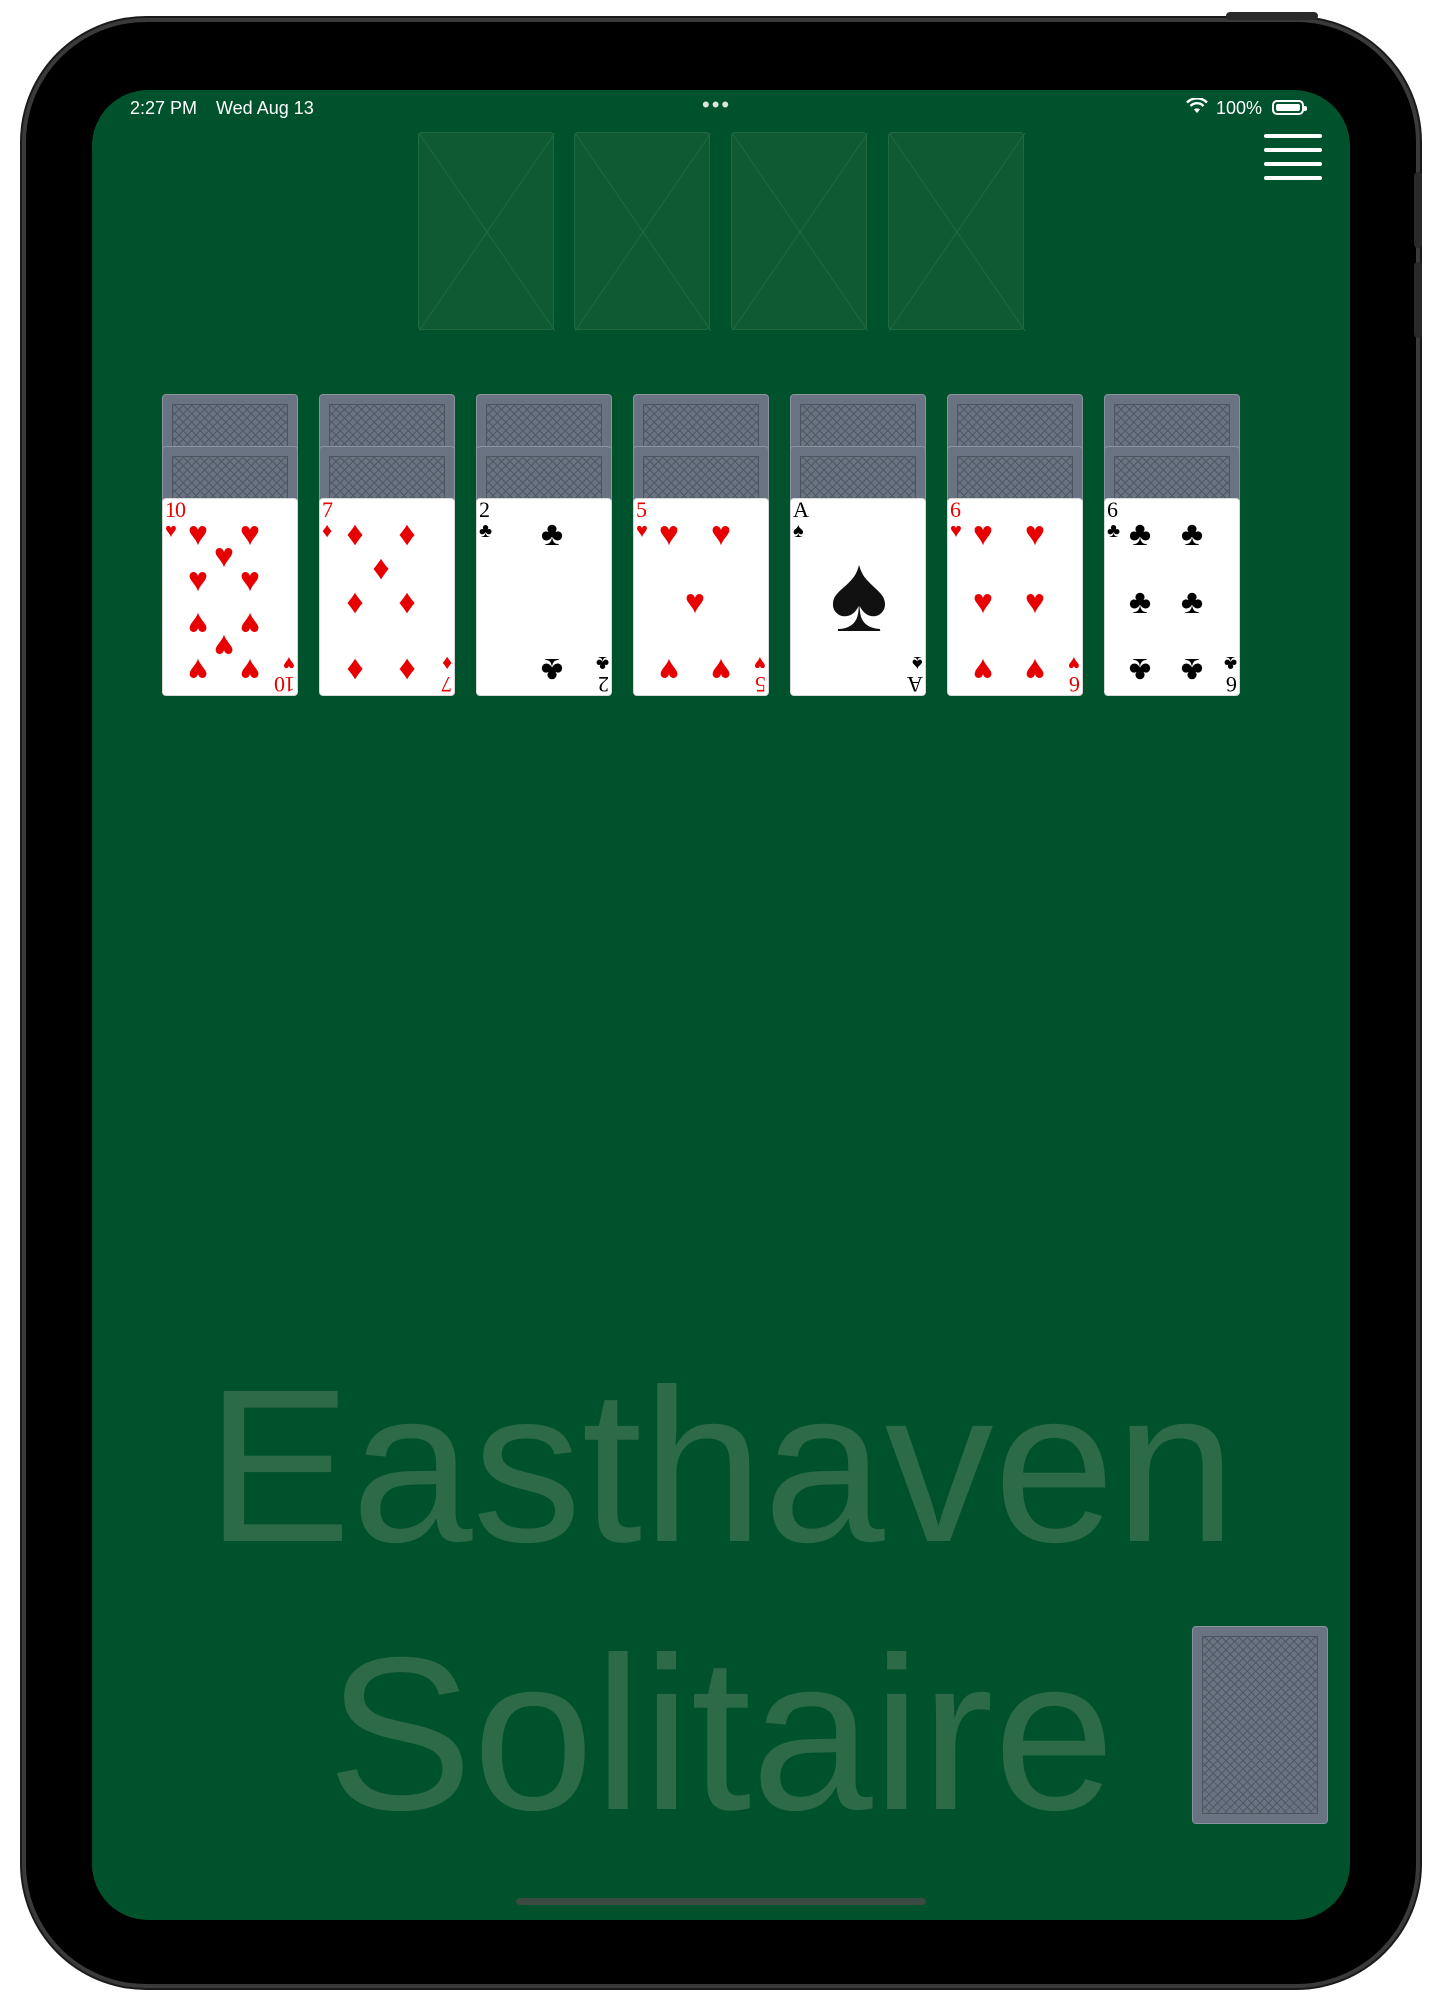  Describe the element at coordinates (1197, 105) in the screenshot. I see `wifi-icon` at that location.